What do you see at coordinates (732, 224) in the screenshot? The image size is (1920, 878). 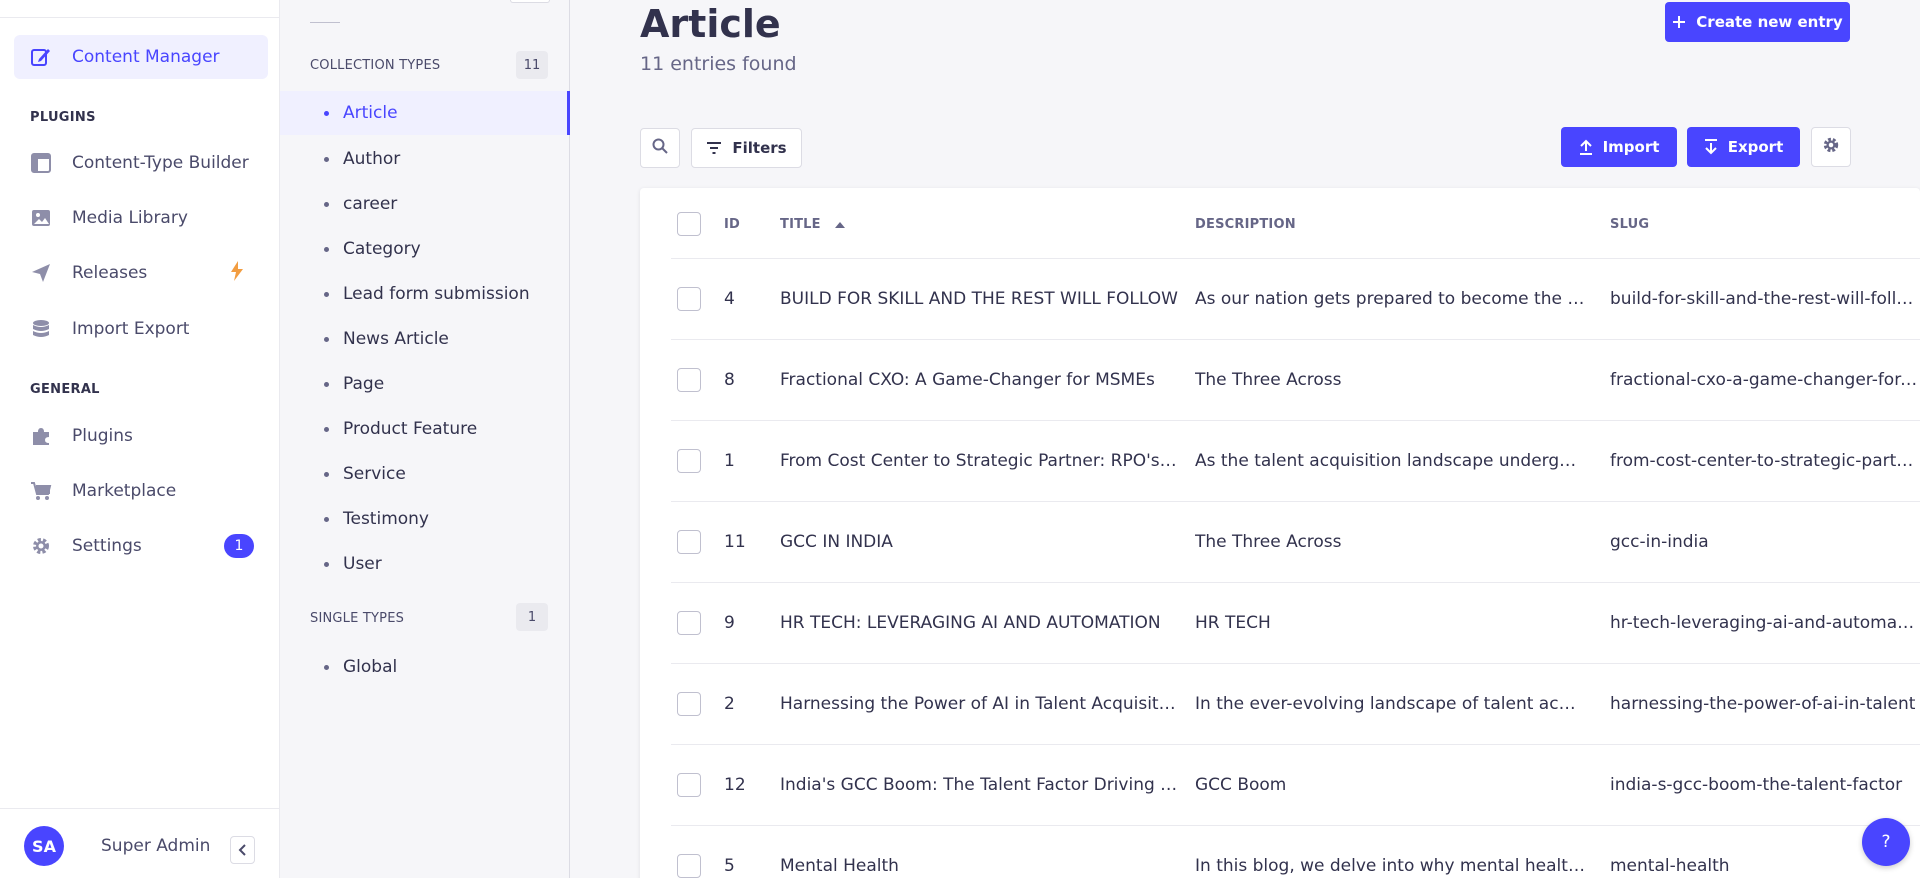 I see `column-header-id: ID` at bounding box center [732, 224].